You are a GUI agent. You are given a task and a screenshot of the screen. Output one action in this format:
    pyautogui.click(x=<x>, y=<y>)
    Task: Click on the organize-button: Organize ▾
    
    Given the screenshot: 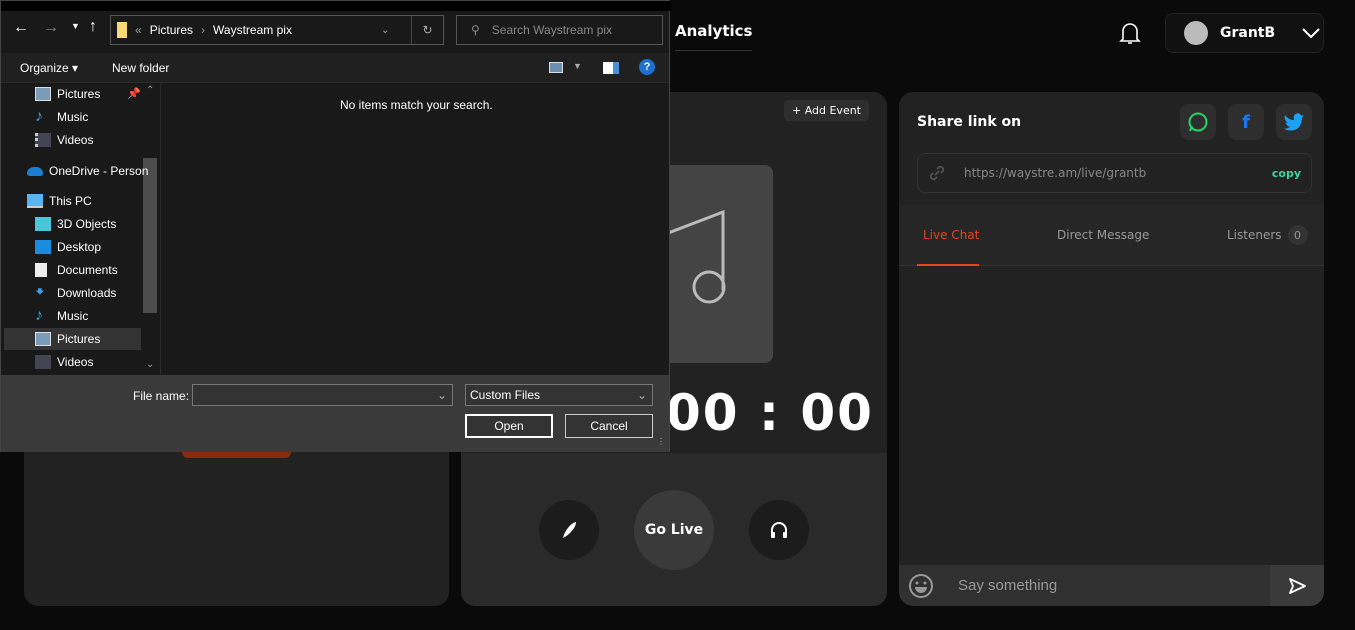 What is the action you would take?
    pyautogui.click(x=49, y=68)
    